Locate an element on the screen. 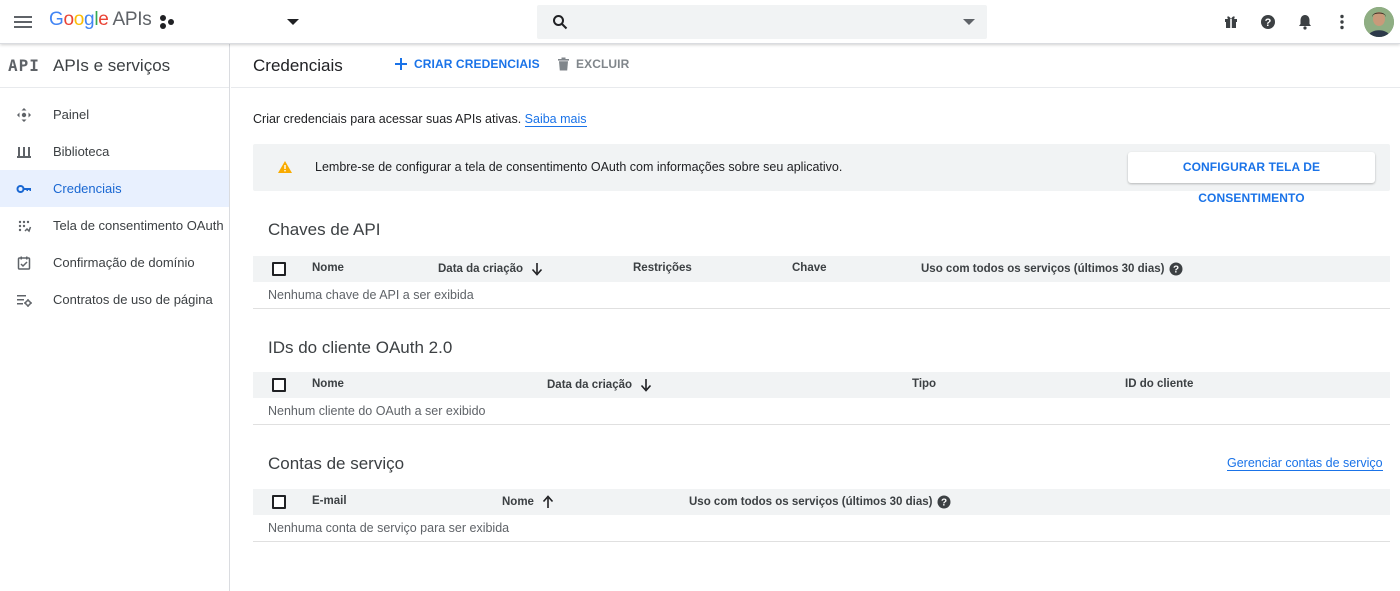 This screenshot has width=1400, height=591. service-accounts-title: Contas de serviço is located at coordinates (336, 463).